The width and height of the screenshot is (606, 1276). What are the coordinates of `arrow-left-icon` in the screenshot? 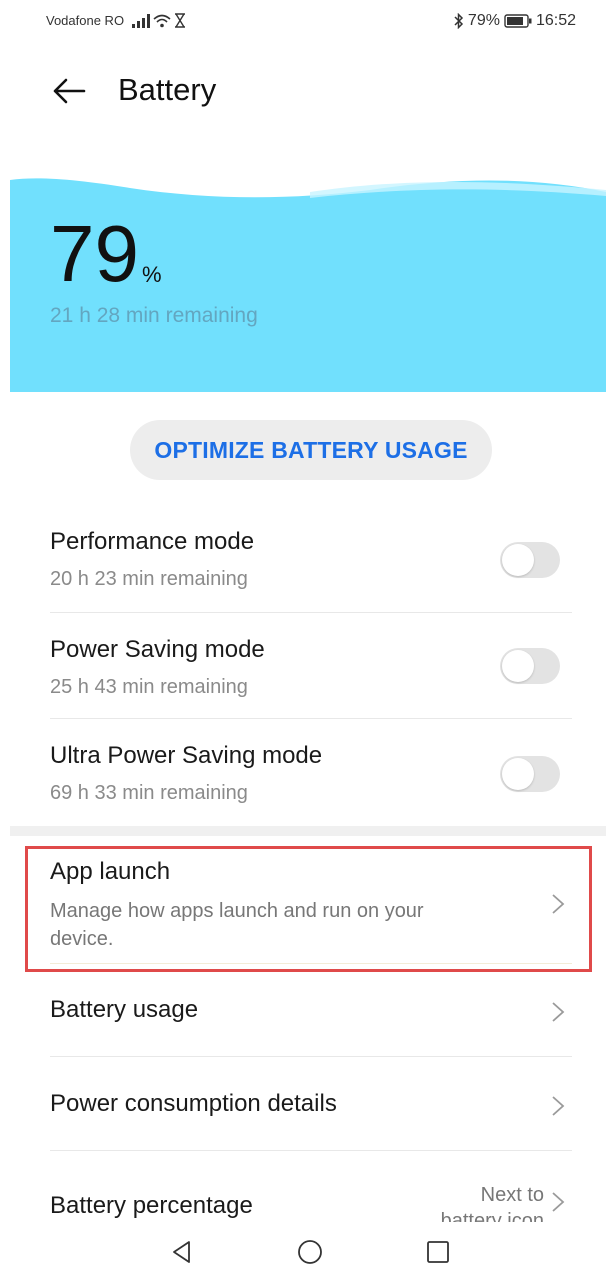 It's located at (69, 91).